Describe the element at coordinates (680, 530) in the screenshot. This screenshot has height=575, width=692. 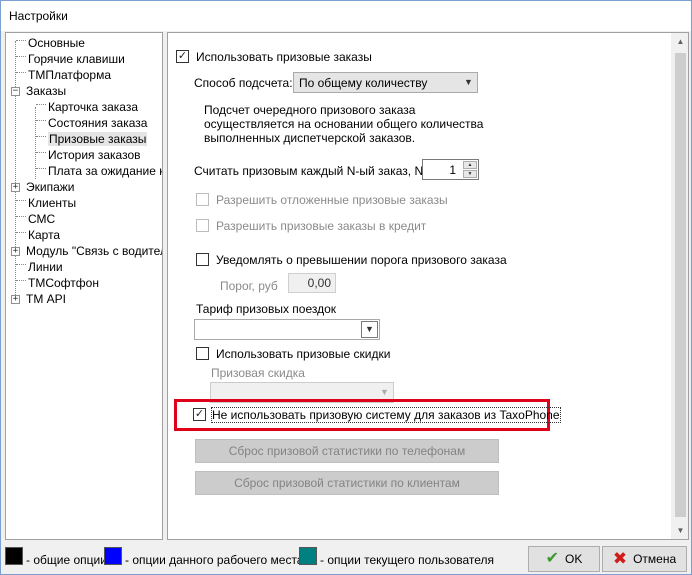
I see `scroll-down-icon: ▼` at that location.